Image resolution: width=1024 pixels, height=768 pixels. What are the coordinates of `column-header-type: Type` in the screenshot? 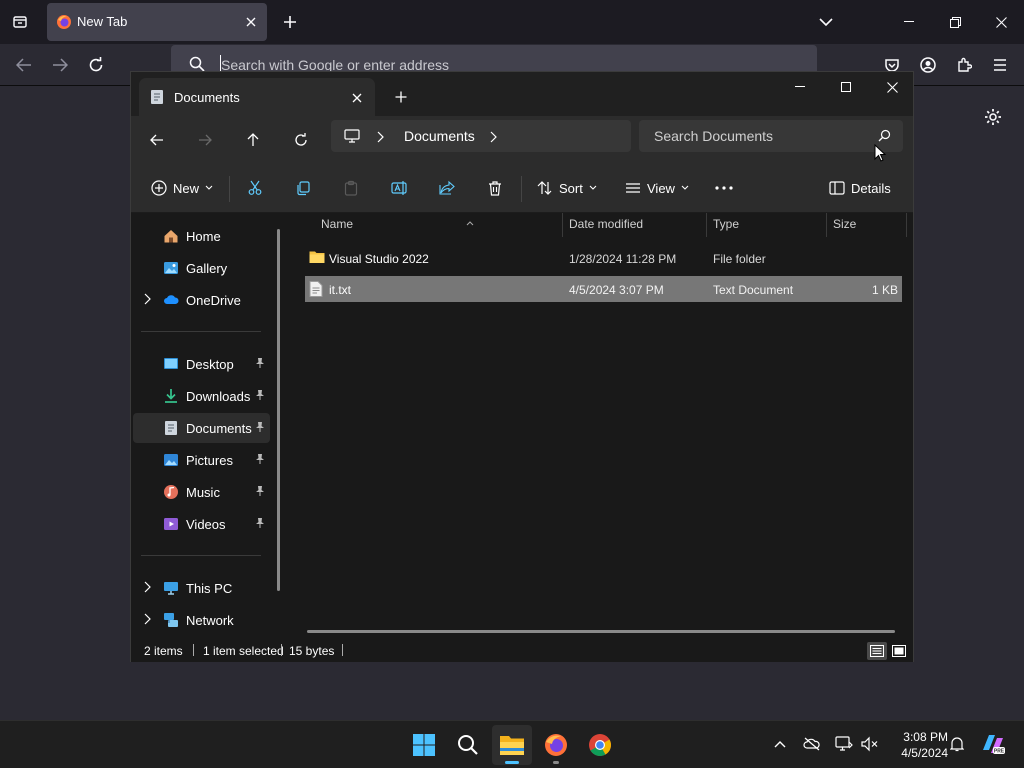 It's located at (726, 228).